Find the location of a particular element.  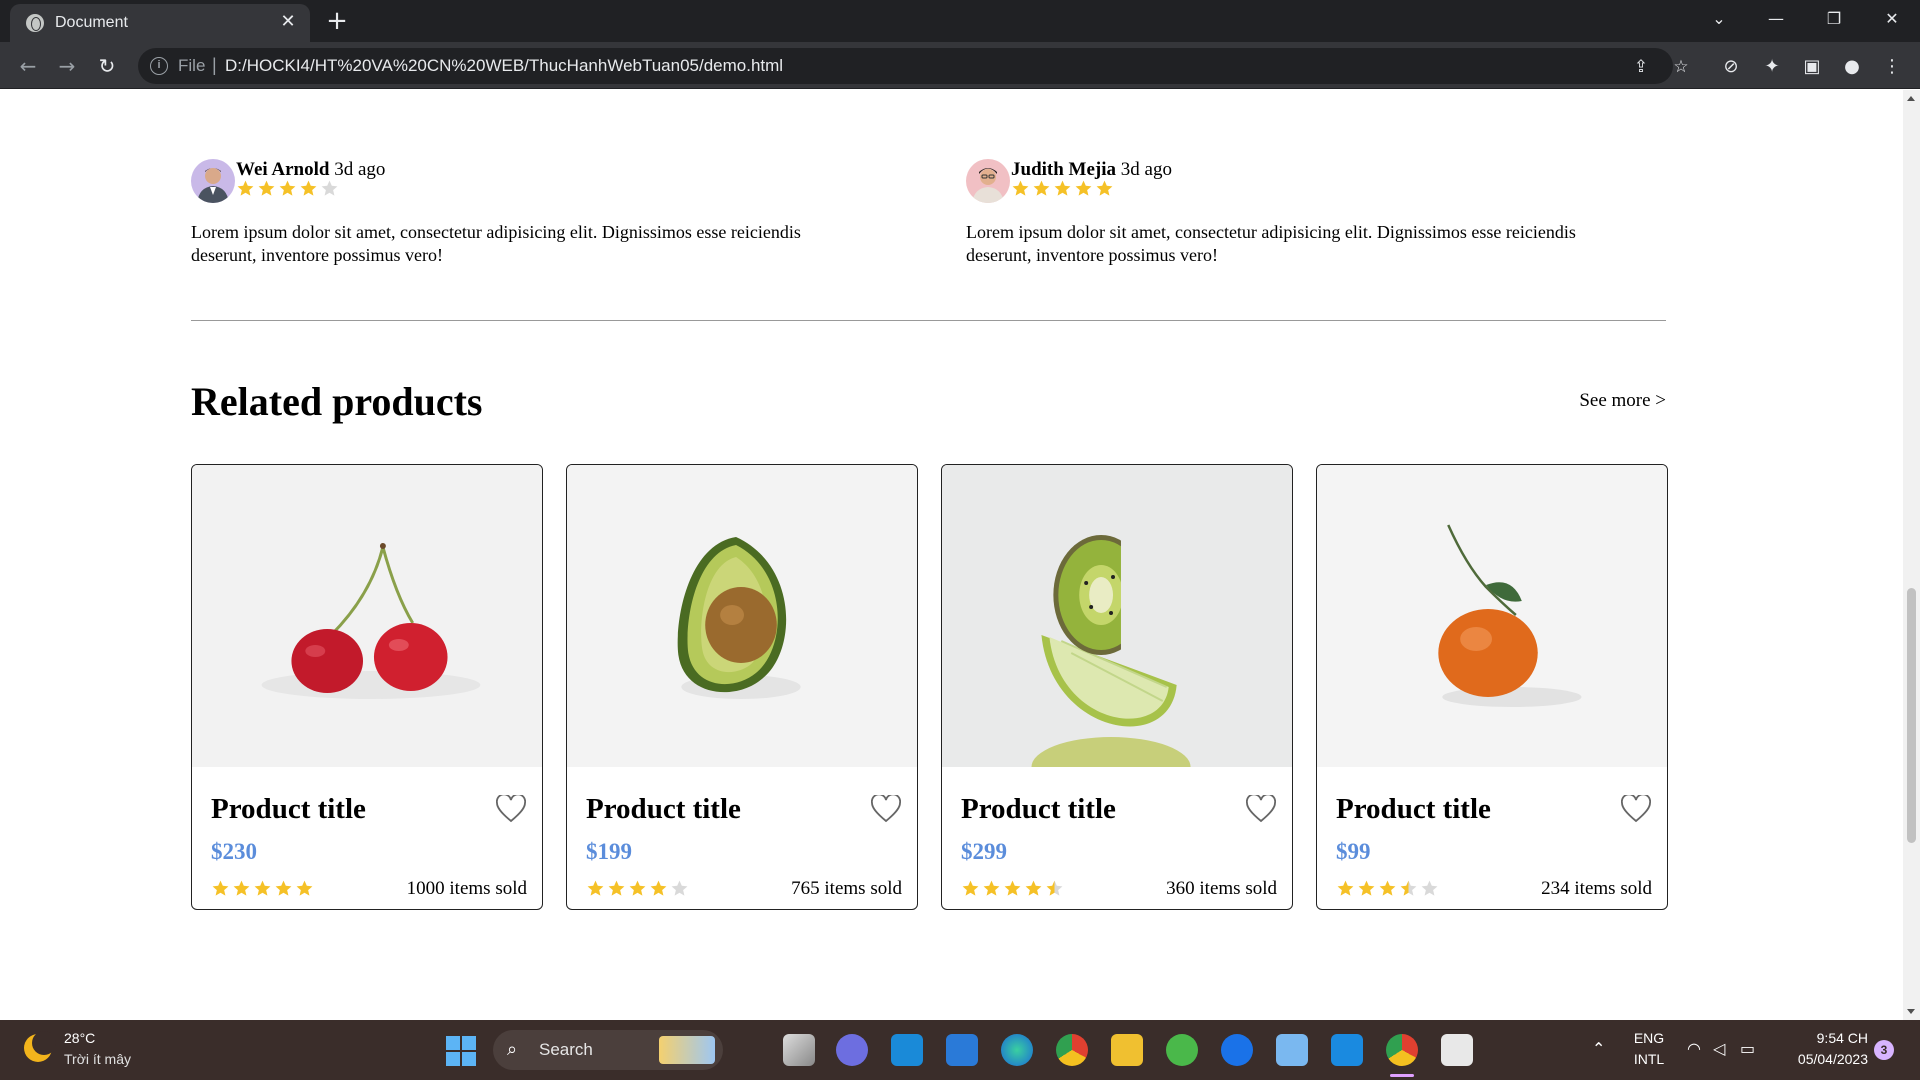

app-l-icon is located at coordinates (907, 1050).